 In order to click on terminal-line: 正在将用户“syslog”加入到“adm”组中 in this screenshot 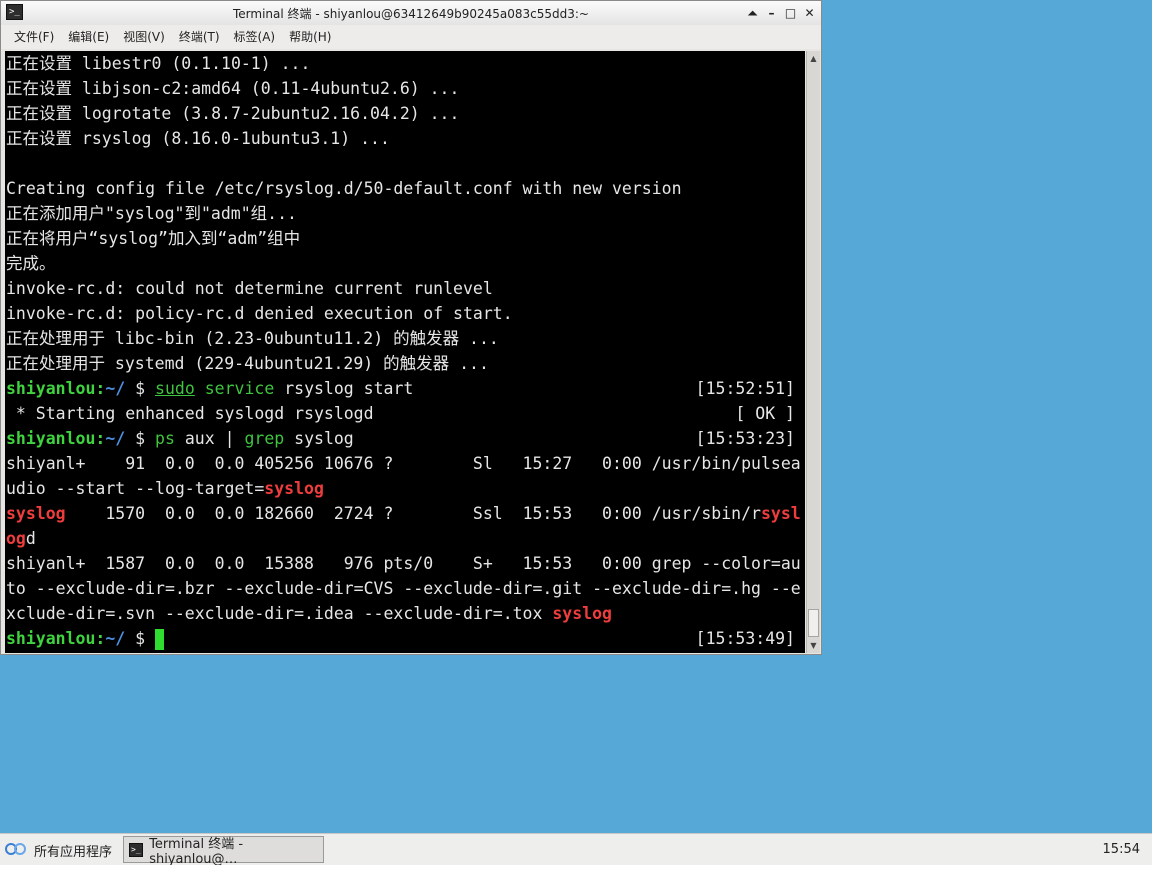, I will do `click(153, 238)`.